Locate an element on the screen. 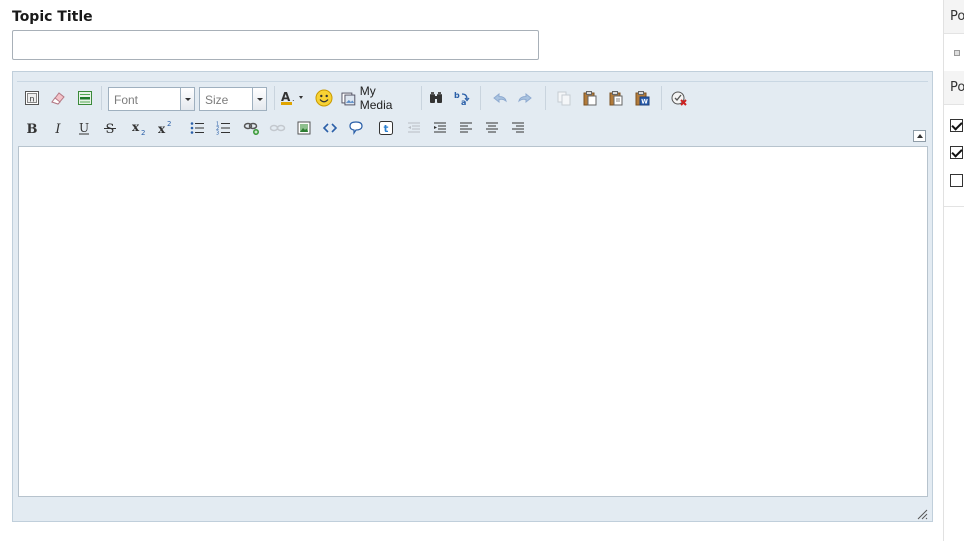  size-dropdown-label: Size is located at coordinates (217, 100).